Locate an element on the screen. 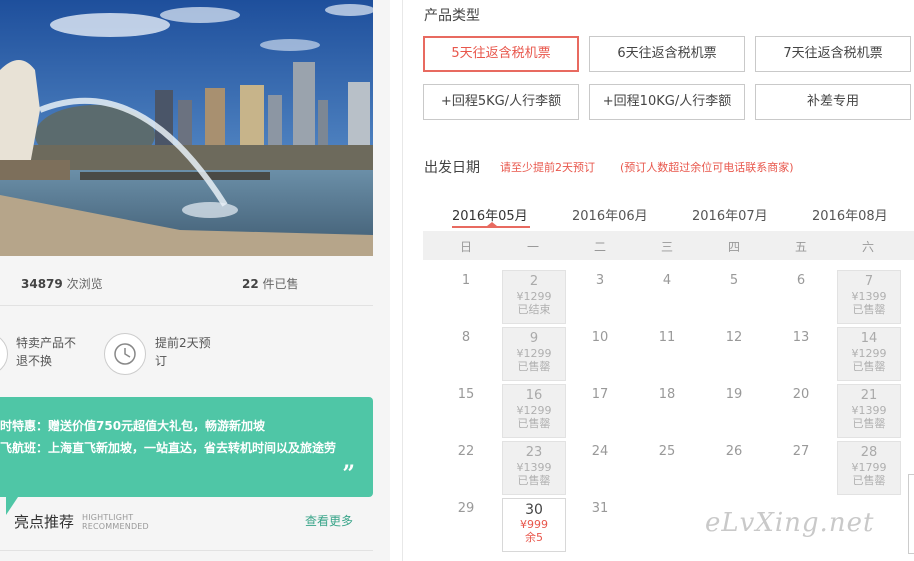 Image resolution: width=914 pixels, height=561 pixels. day-number: 21 is located at coordinates (869, 395).